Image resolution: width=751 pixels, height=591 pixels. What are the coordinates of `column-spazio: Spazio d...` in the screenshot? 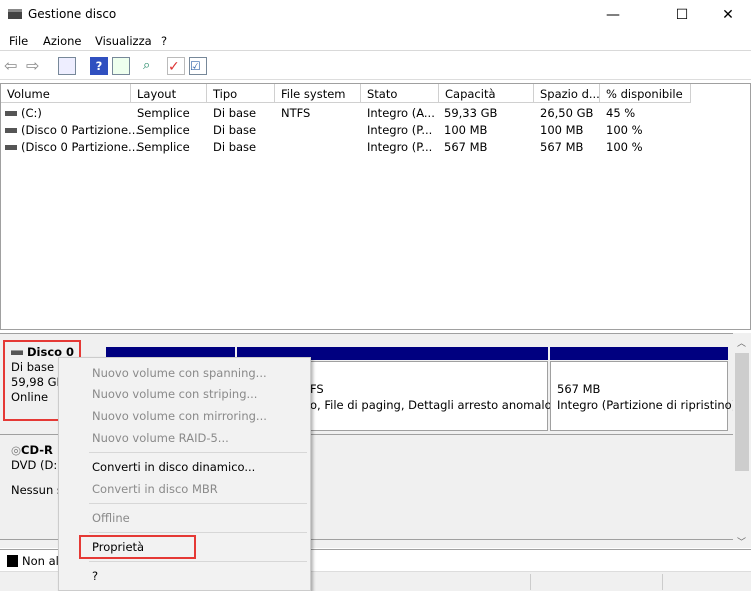 It's located at (567, 93).